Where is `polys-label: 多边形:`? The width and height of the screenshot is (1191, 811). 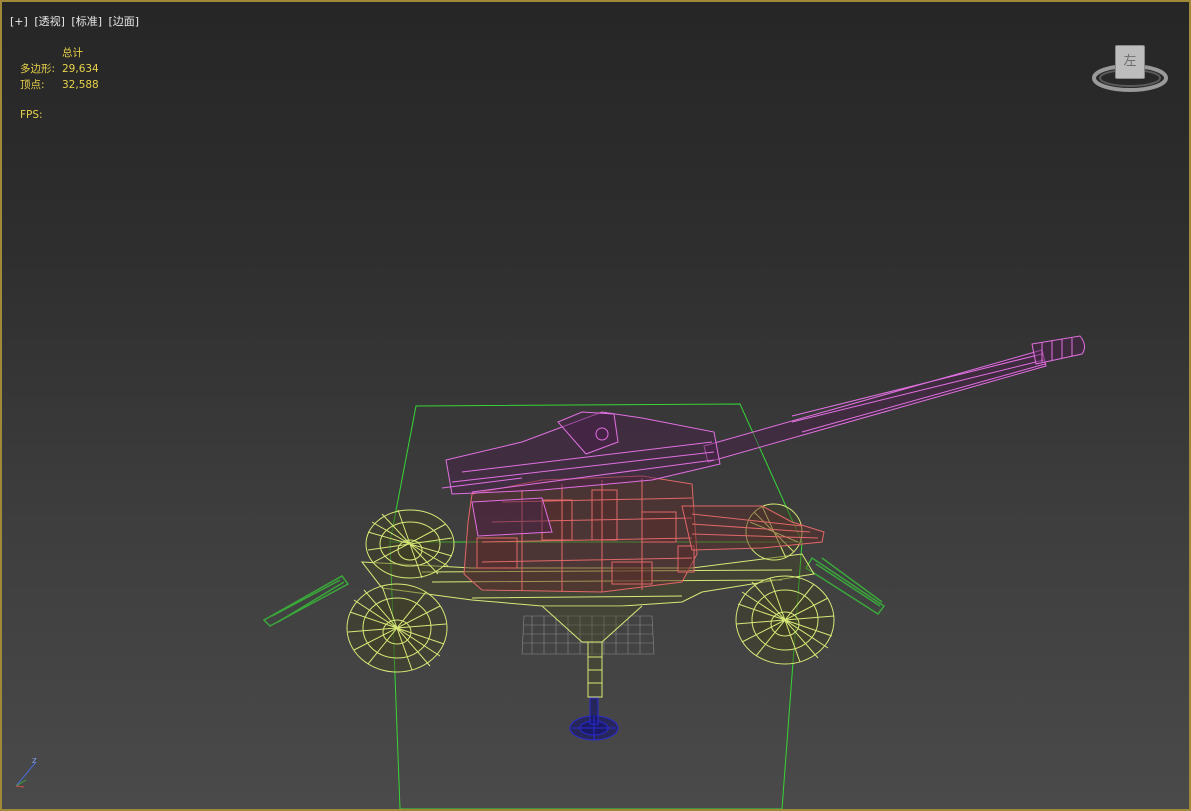
polys-label: 多边形: is located at coordinates (38, 69).